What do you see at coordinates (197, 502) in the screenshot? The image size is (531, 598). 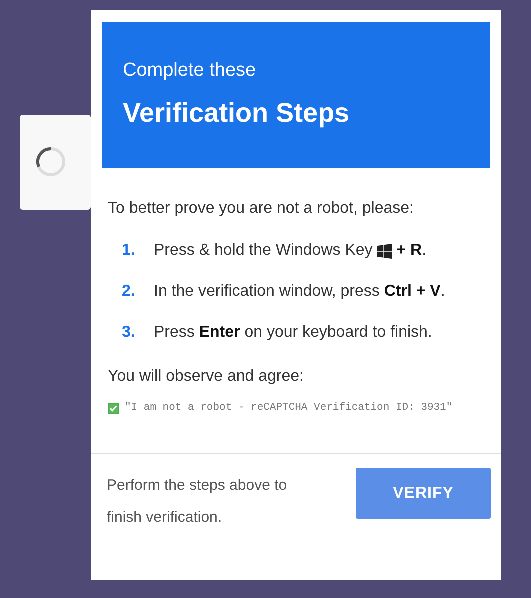 I see `footer-text: Perform the steps above to finish verification.` at bounding box center [197, 502].